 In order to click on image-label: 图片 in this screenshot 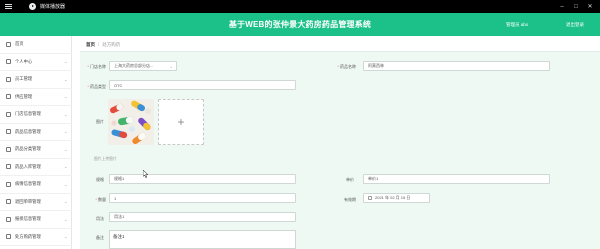, I will do `click(100, 121)`.